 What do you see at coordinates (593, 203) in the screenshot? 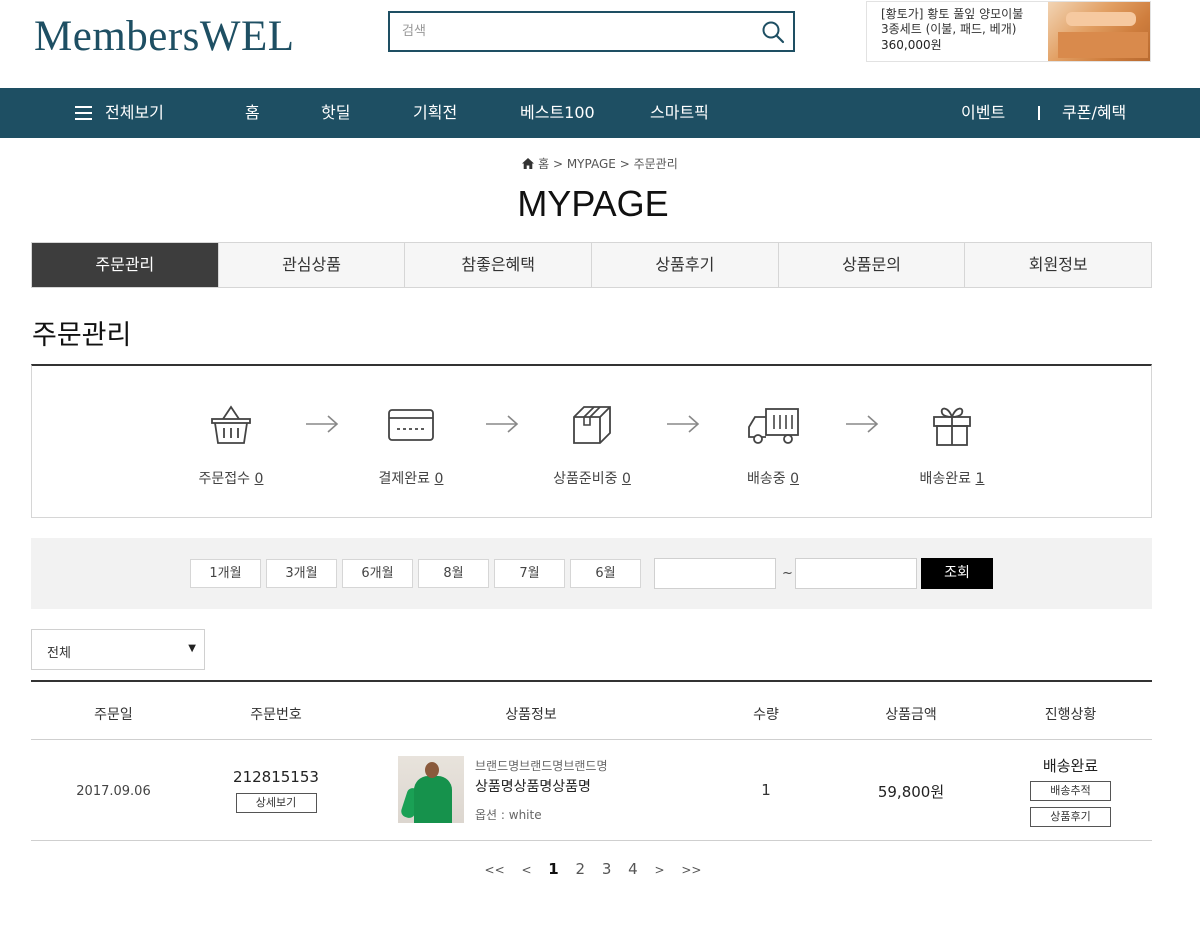
I see `page-title: MYPAGE` at bounding box center [593, 203].